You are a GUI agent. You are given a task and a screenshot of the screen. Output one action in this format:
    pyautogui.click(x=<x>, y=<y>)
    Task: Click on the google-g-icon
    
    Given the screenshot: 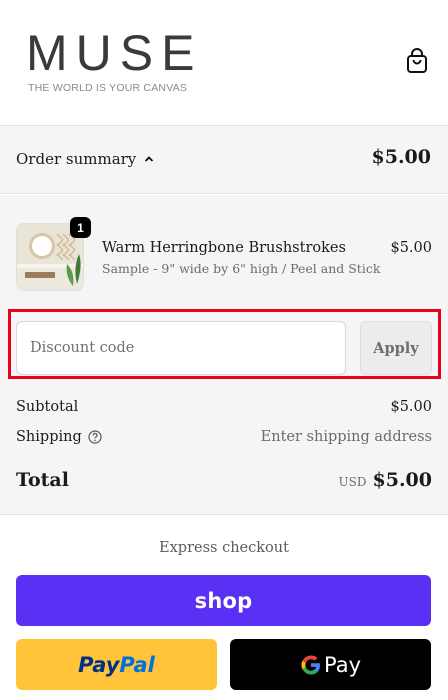 What is the action you would take?
    pyautogui.click(x=310, y=664)
    